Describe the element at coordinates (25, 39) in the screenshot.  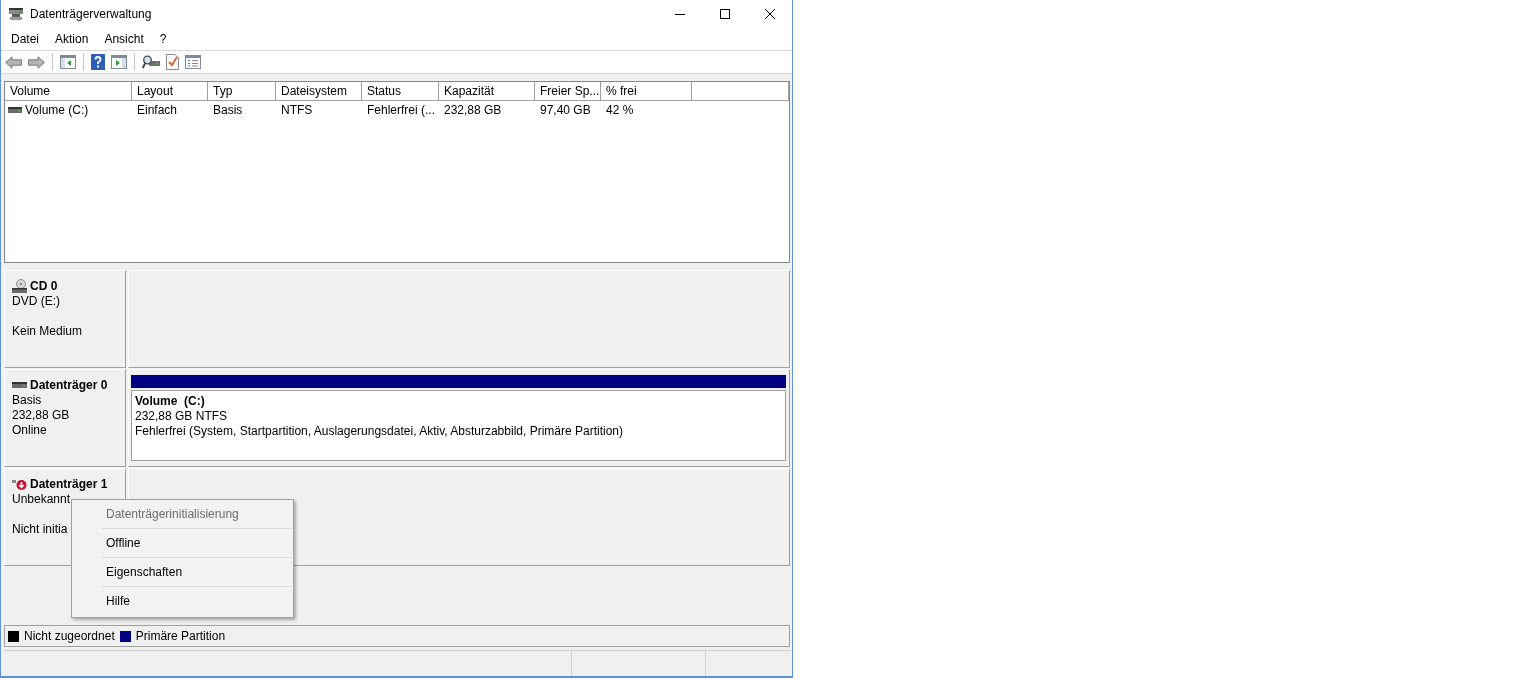
I see `menu-item: Datei` at that location.